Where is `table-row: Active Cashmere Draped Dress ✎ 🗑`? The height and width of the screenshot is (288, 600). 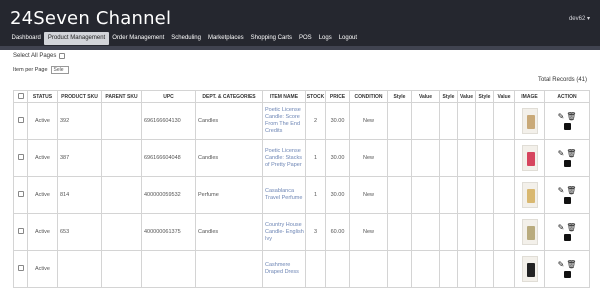
table-row: Active Cashmere Draped Dress ✎ 🗑 is located at coordinates (301, 269).